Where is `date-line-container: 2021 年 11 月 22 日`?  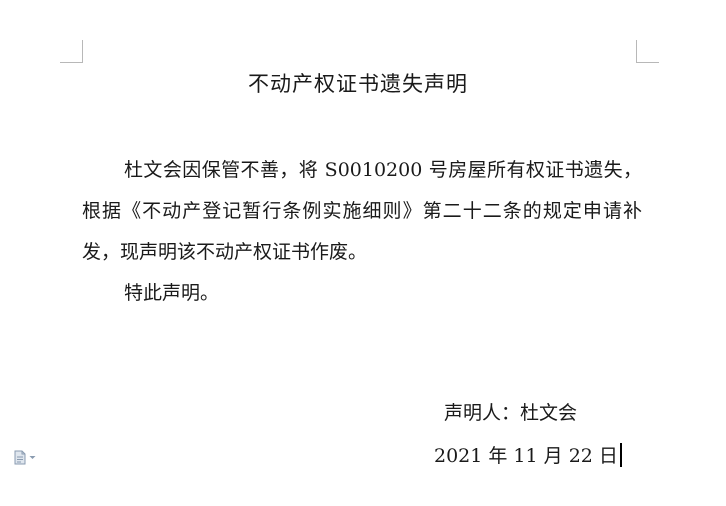 date-line-container: 2021 年 11 月 22 日 is located at coordinates (528, 454).